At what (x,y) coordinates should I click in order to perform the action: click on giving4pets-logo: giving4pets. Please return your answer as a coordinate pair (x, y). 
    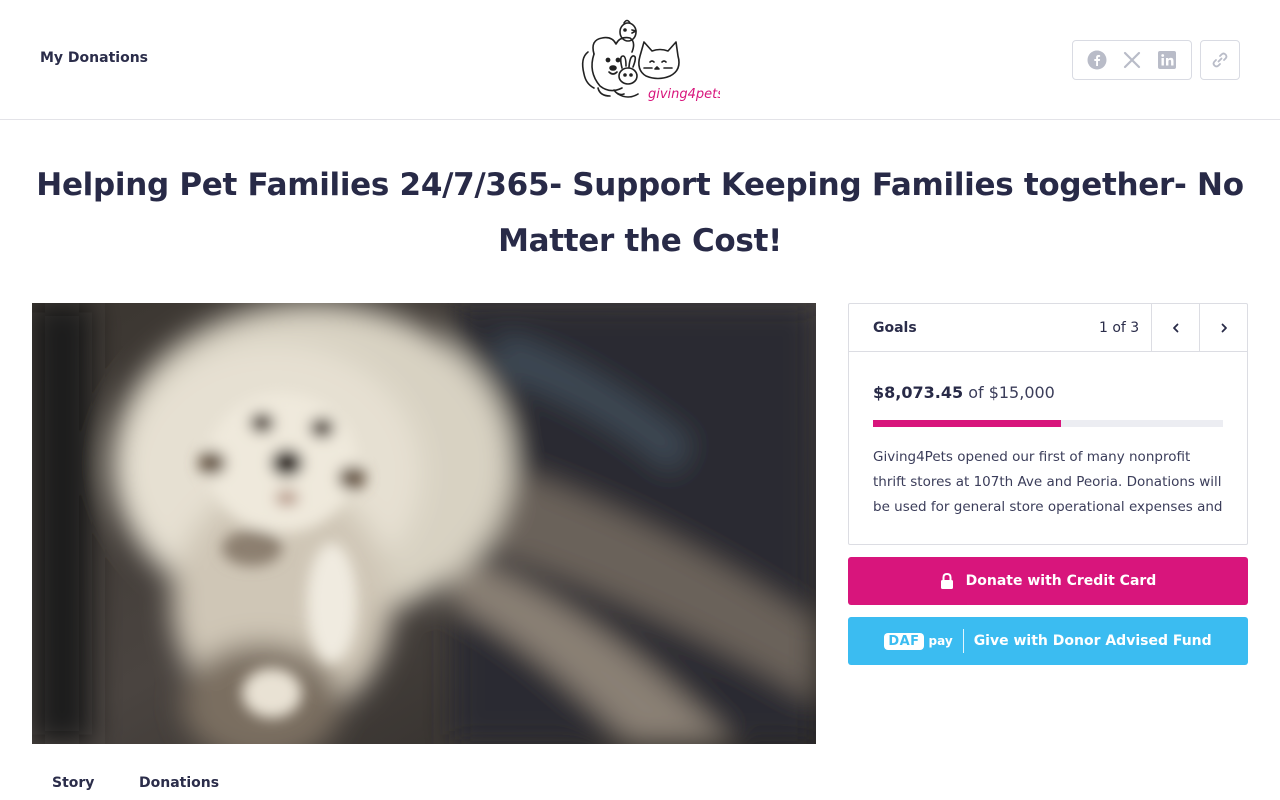
    Looking at the image, I should click on (651, 58).